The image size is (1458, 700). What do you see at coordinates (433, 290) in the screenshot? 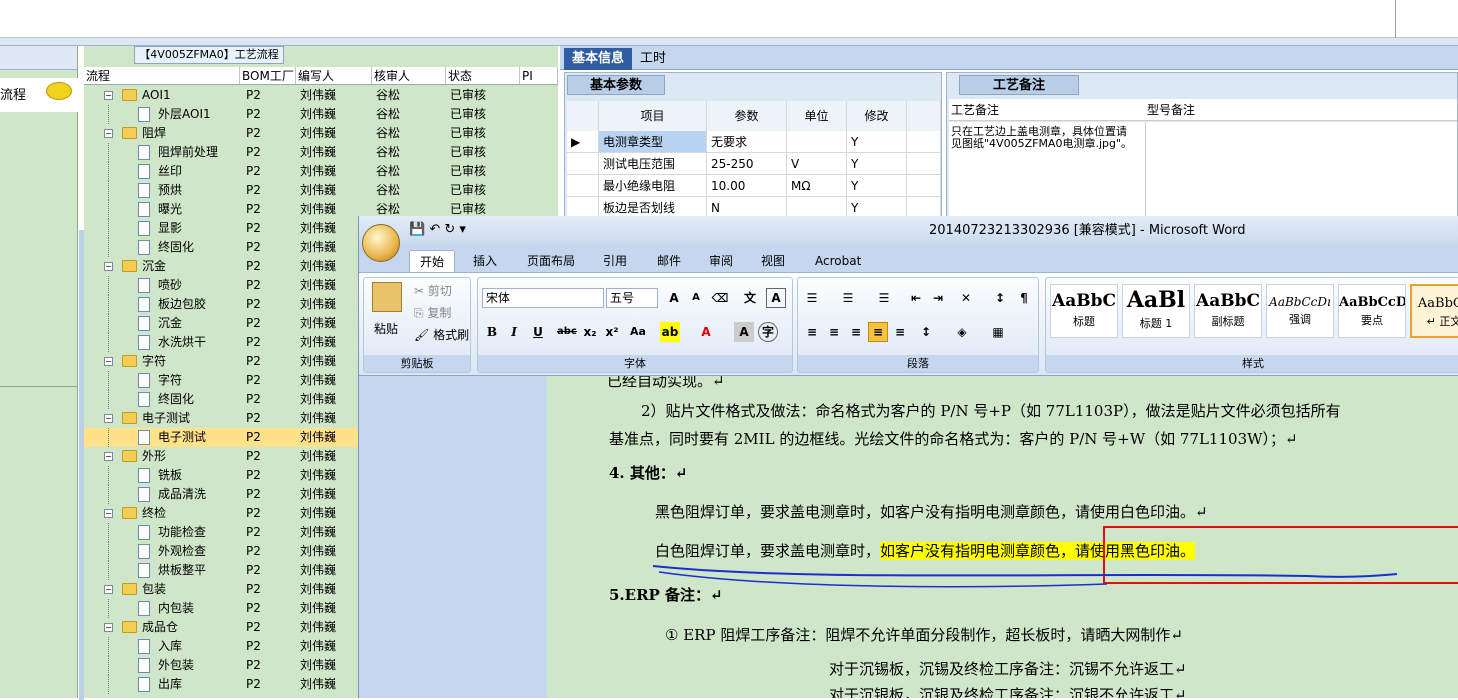
I see `cut-button: ✂ 剪切` at bounding box center [433, 290].